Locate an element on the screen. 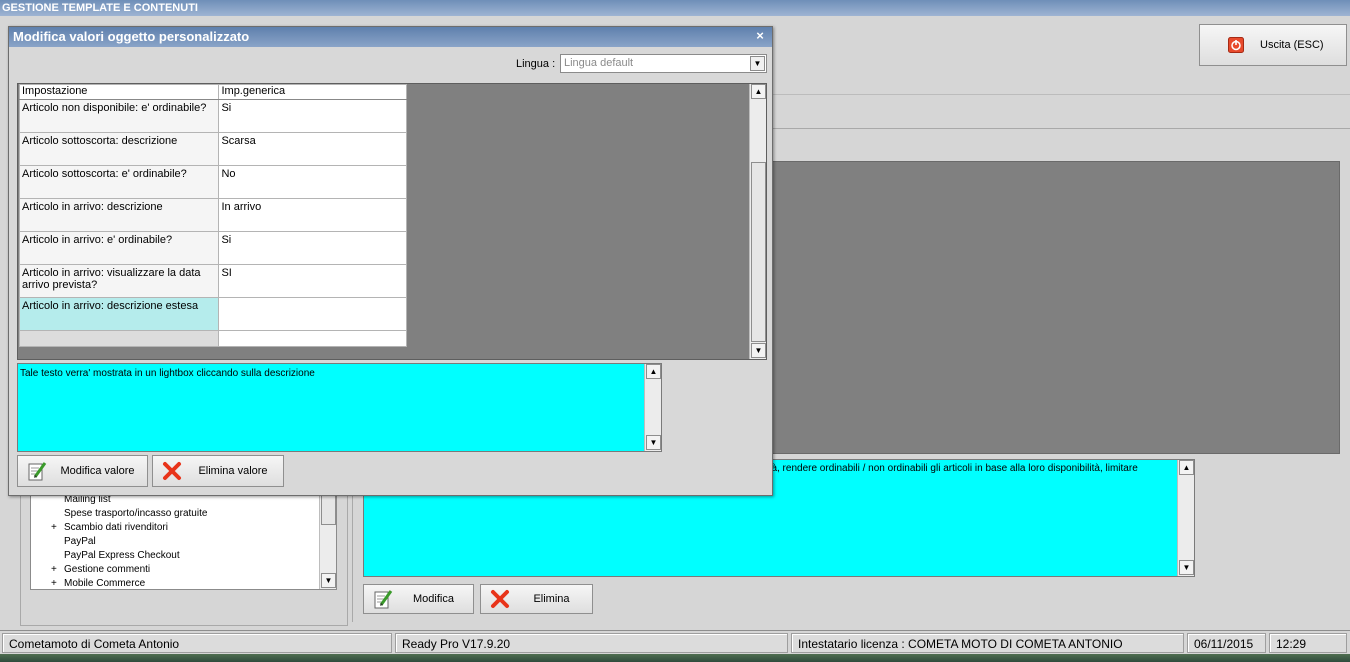 The height and width of the screenshot is (662, 1350). exit-button: Uscita (ESC) is located at coordinates (1273, 45).